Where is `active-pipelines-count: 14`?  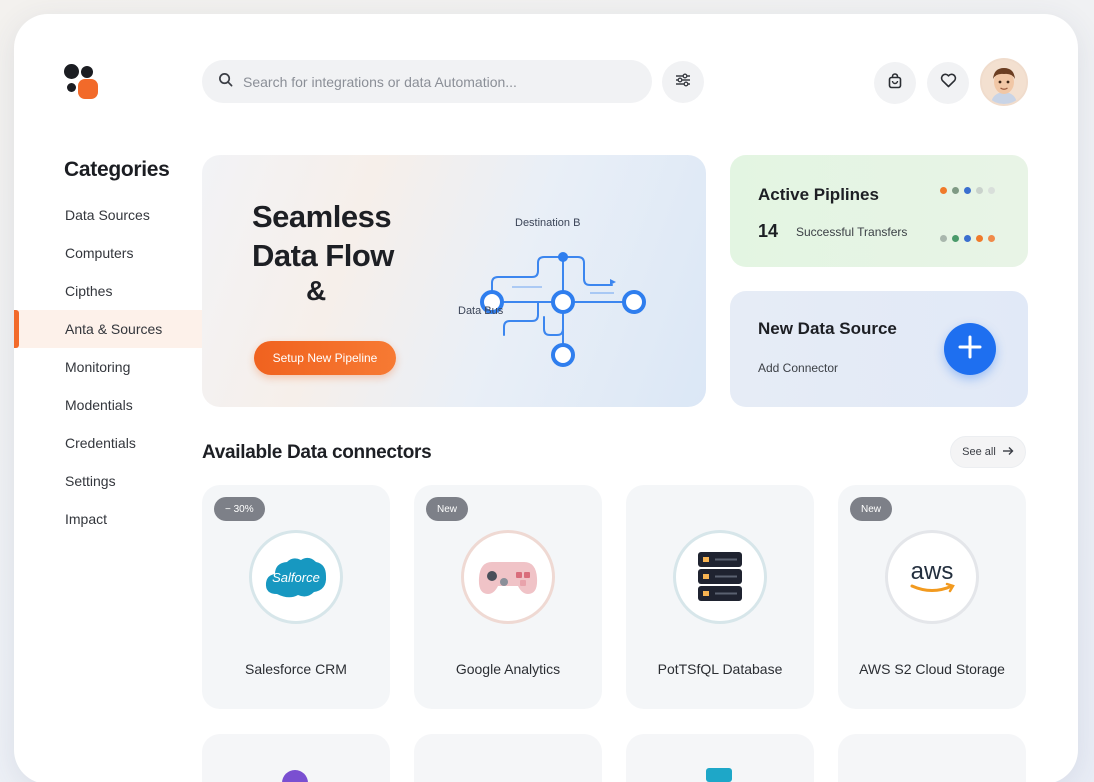
active-pipelines-count: 14 is located at coordinates (768, 231).